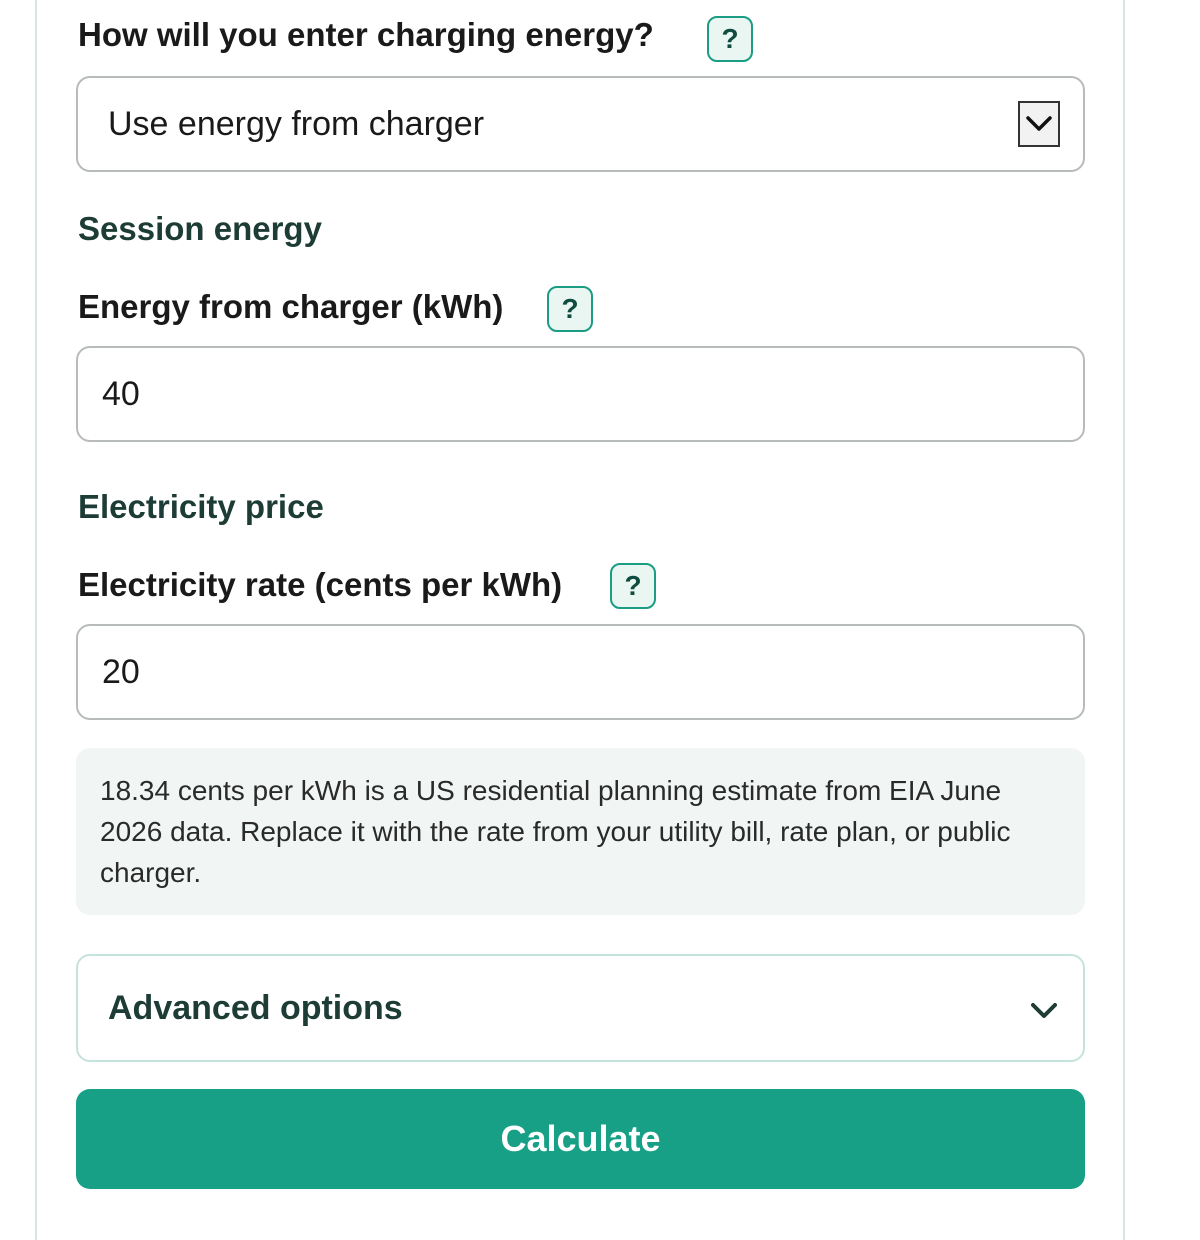 The height and width of the screenshot is (1240, 1200). Describe the element at coordinates (121, 393) in the screenshot. I see `energy-from-charger-value: 40` at that location.